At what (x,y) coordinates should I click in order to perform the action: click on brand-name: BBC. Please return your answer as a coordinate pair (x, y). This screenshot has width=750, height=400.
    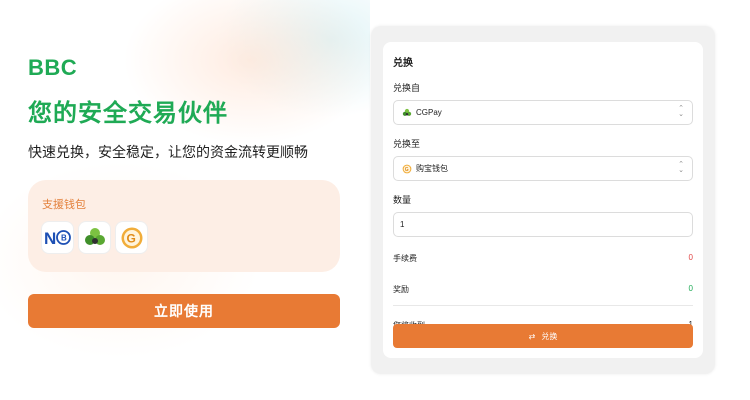
    Looking at the image, I should click on (53, 67).